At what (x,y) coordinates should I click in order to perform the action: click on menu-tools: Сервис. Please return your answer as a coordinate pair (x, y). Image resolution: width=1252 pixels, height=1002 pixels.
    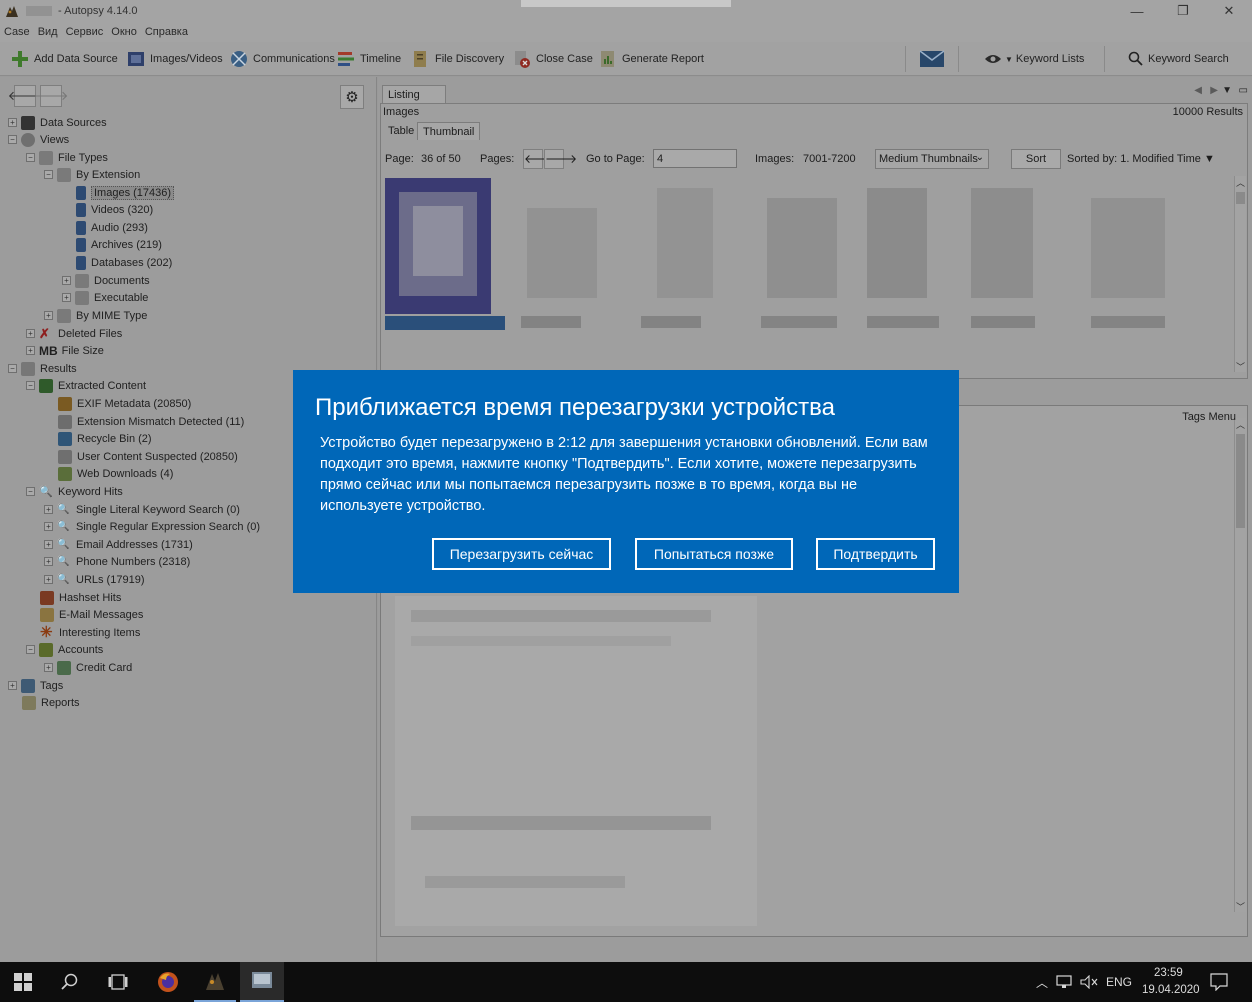
    Looking at the image, I should click on (85, 32).